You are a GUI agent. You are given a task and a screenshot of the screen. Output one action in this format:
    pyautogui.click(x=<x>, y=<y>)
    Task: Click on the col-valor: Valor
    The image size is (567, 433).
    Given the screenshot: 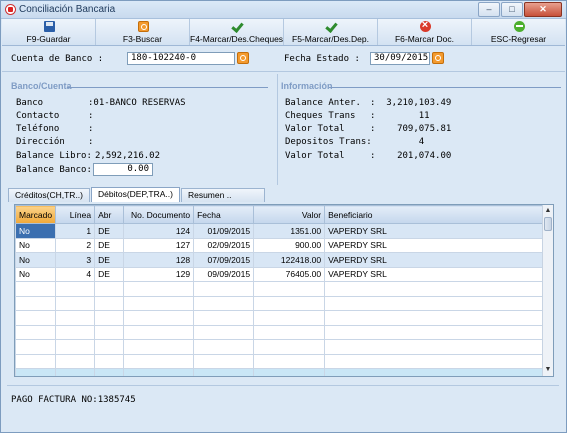 What is the action you would take?
    pyautogui.click(x=289, y=214)
    